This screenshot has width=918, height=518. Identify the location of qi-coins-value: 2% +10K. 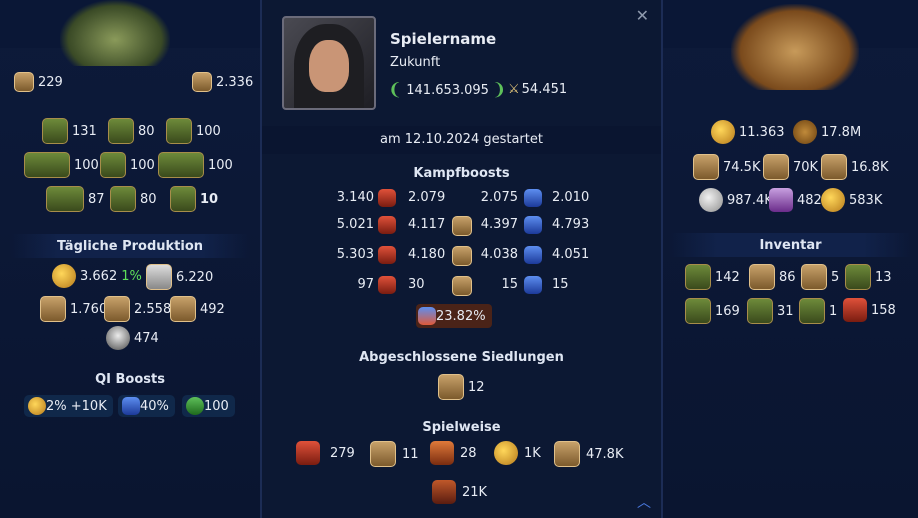
(76, 406).